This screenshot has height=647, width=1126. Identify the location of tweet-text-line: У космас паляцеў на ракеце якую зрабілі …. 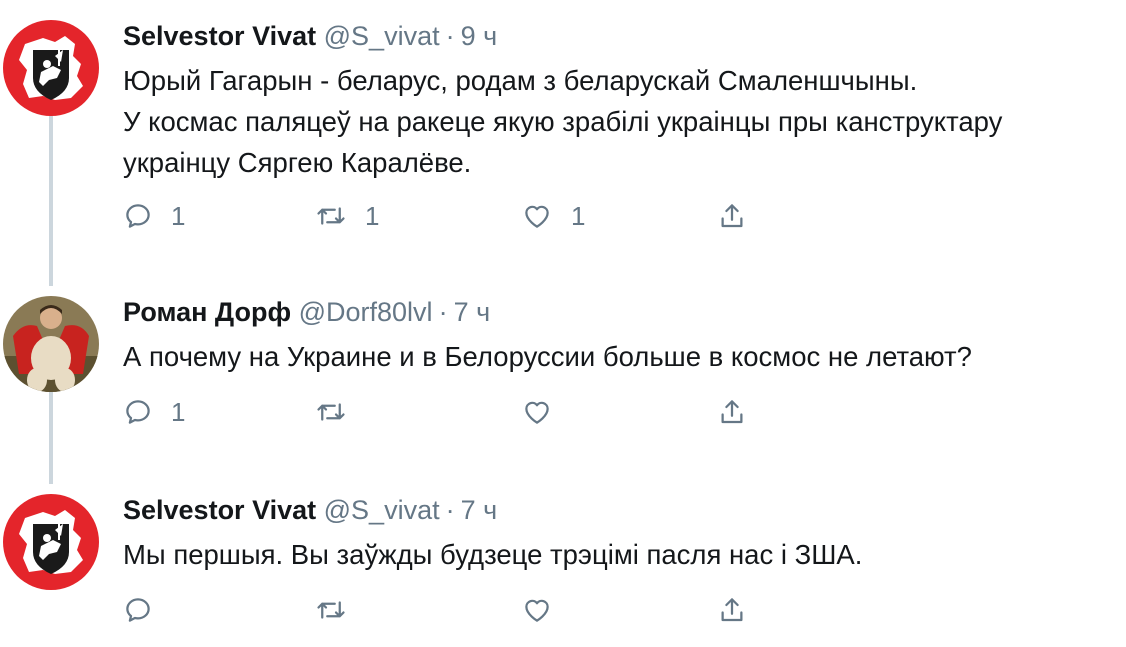
(563, 121).